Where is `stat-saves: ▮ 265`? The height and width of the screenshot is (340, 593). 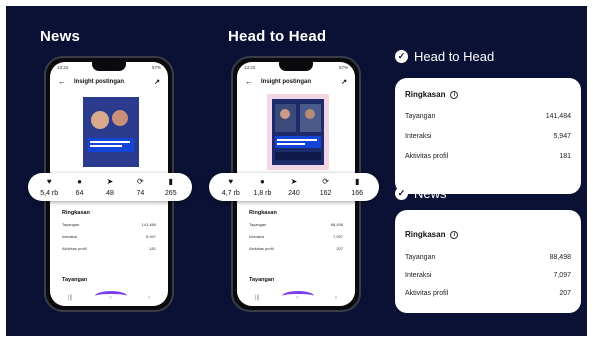 stat-saves: ▮ 265 is located at coordinates (171, 187).